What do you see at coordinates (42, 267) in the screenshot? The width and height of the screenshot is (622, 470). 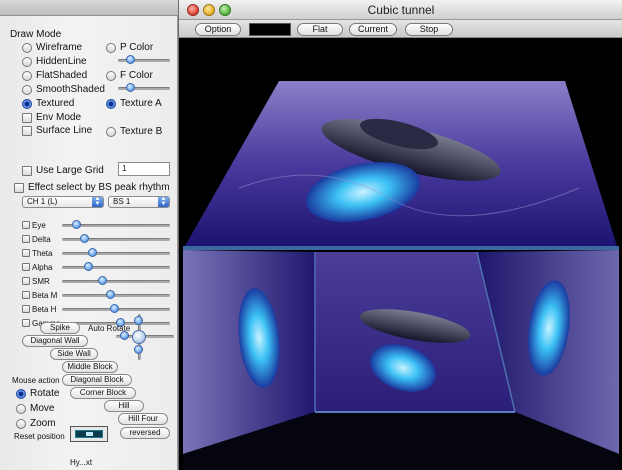 I see `band-label: Alpha` at bounding box center [42, 267].